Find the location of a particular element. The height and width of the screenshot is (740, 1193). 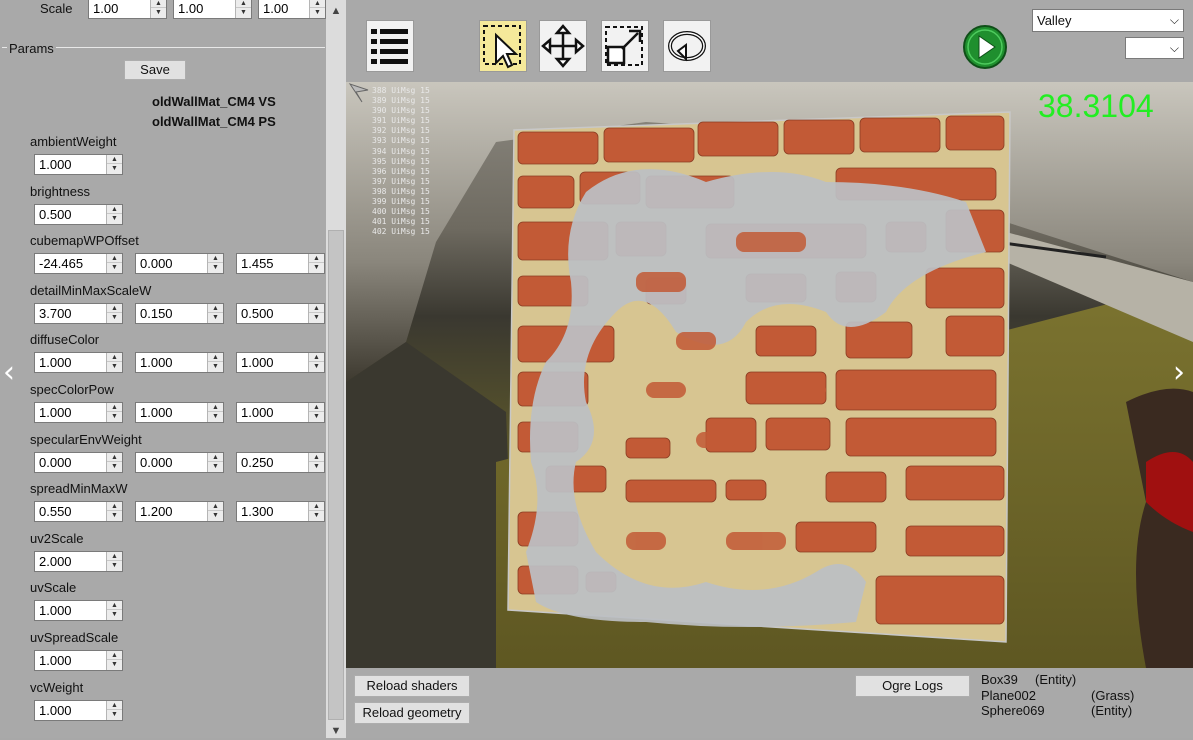

play-icon is located at coordinates (985, 47).